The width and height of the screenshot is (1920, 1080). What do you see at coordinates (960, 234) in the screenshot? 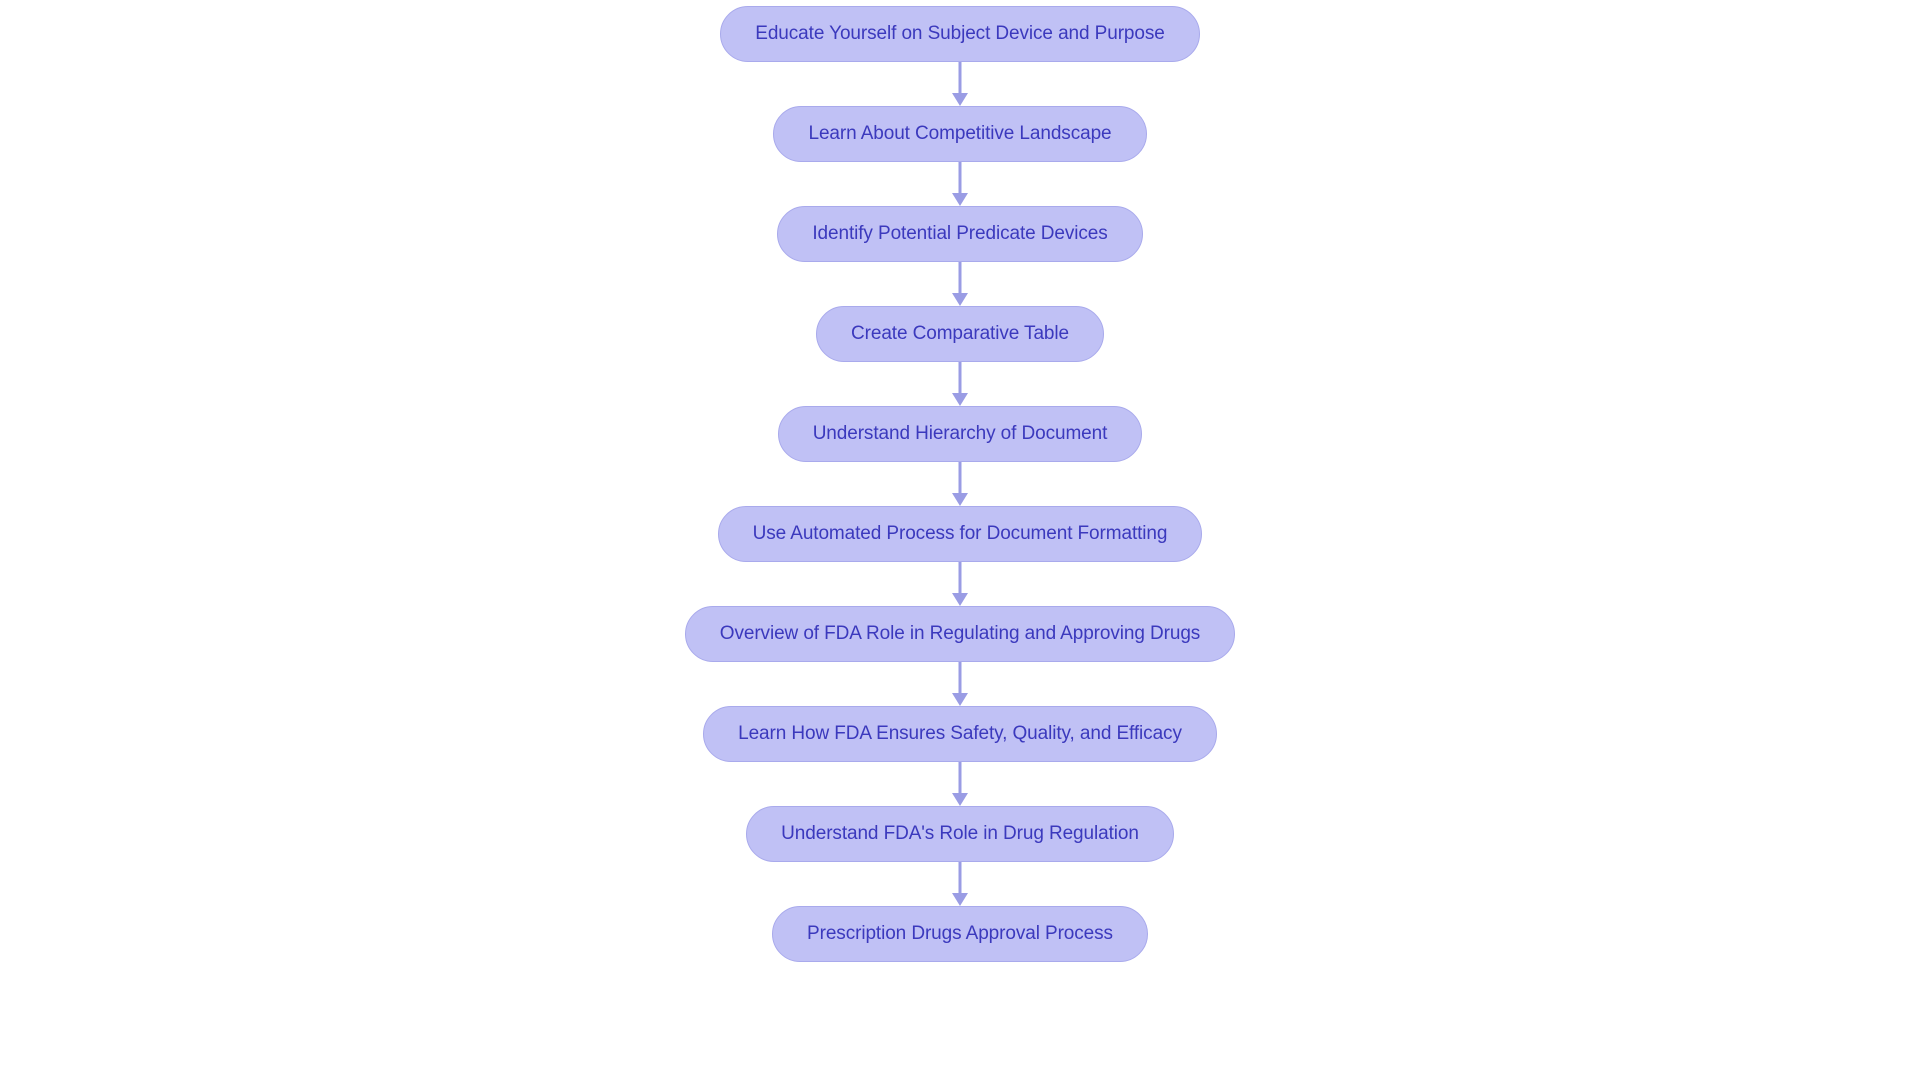
I see `flow-node-identify-potential-predicate-devices: Identify Potential Predicate Devices` at bounding box center [960, 234].